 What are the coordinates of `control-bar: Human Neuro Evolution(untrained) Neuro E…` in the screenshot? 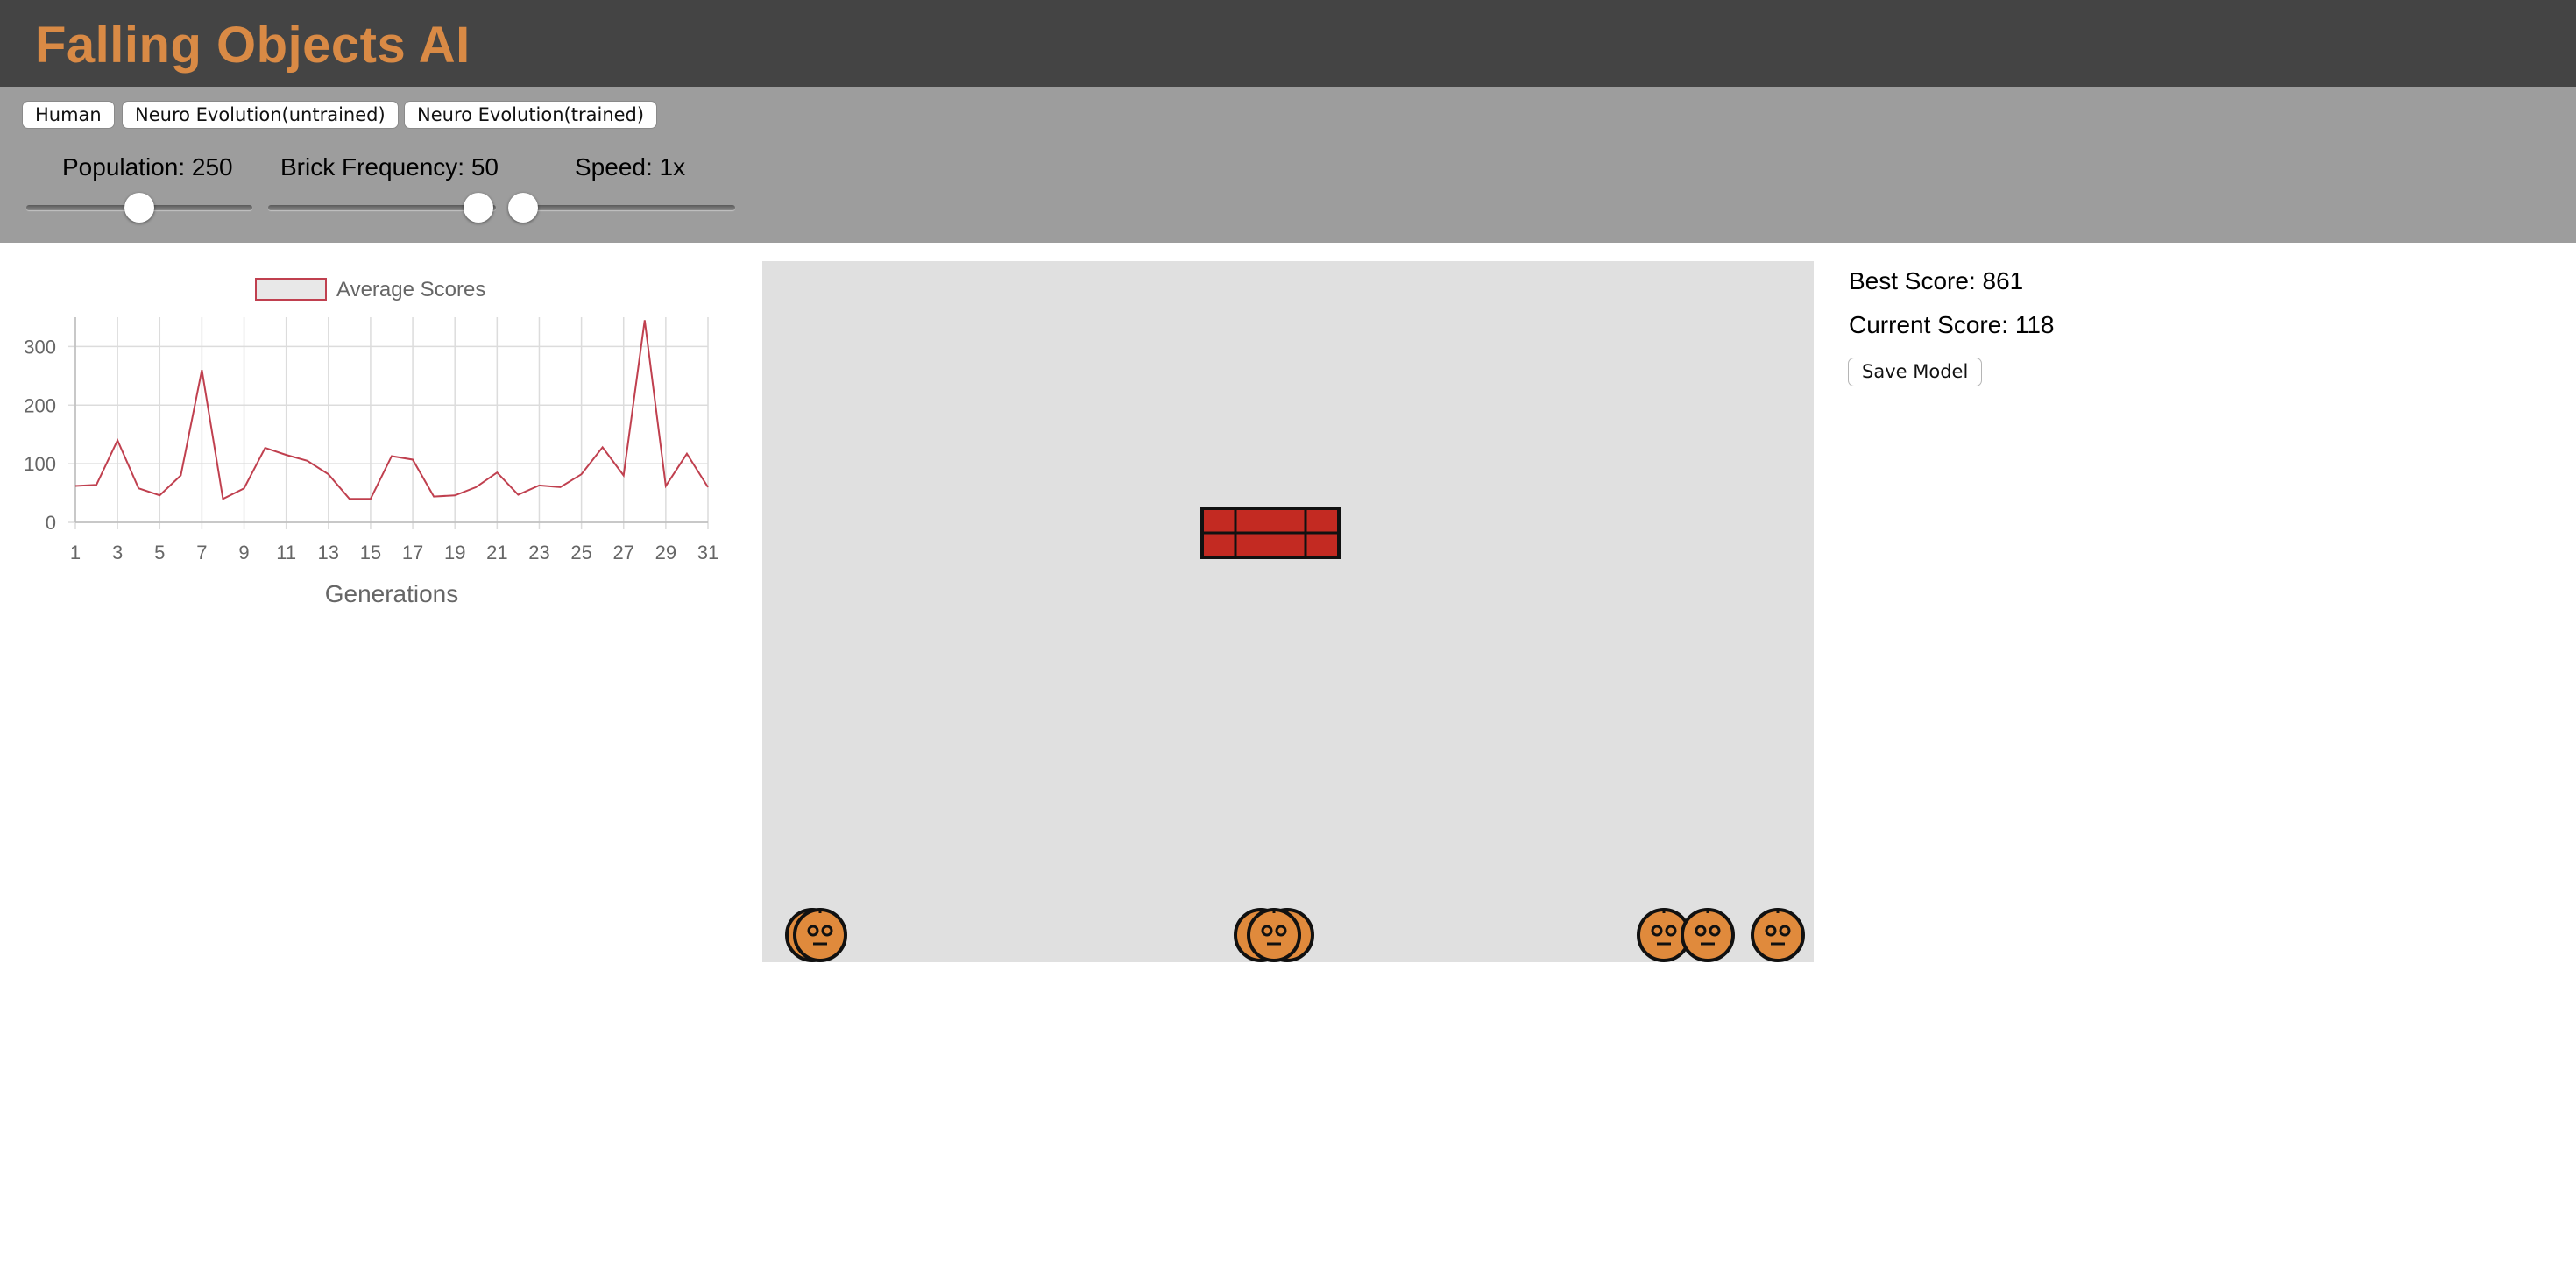 It's located at (1288, 165).